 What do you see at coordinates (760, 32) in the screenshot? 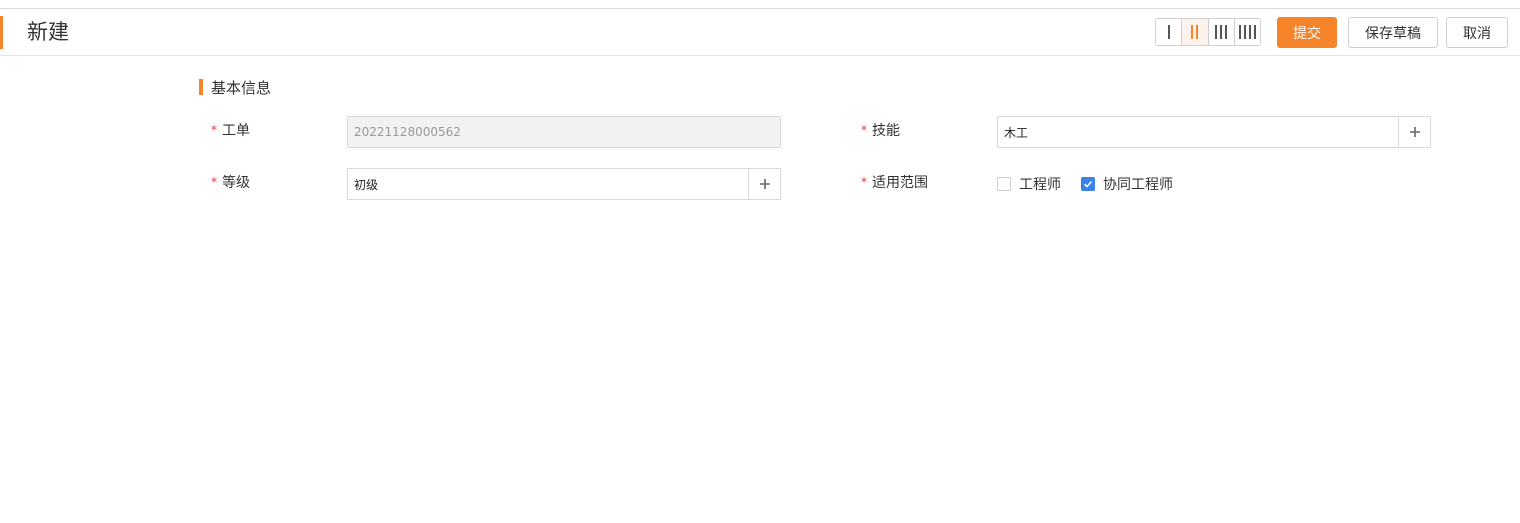
I see `page-header: 新建 提交 保存草稿 取消` at bounding box center [760, 32].